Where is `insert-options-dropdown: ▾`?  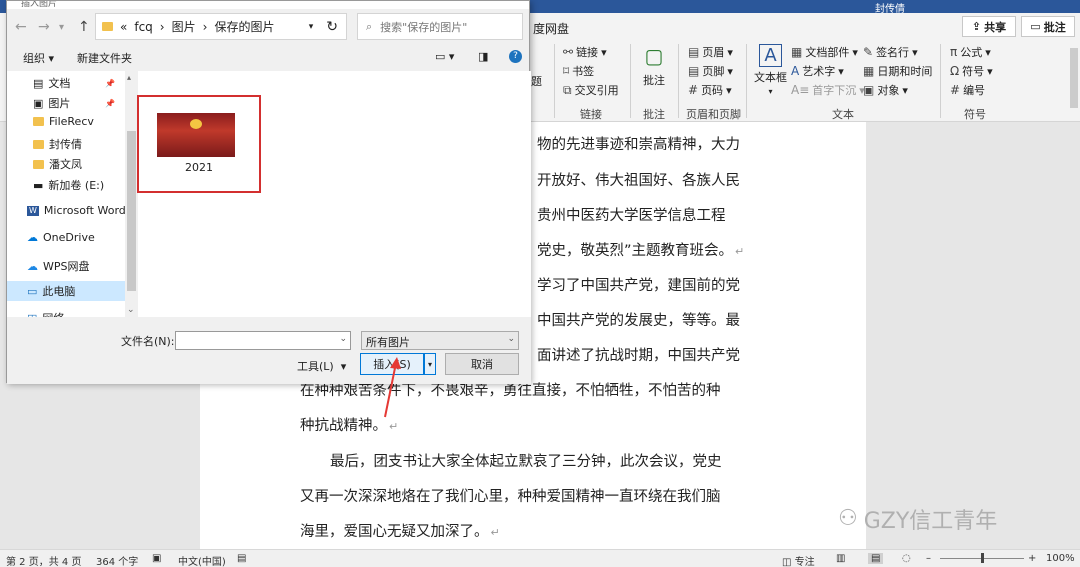 insert-options-dropdown: ▾ is located at coordinates (430, 364).